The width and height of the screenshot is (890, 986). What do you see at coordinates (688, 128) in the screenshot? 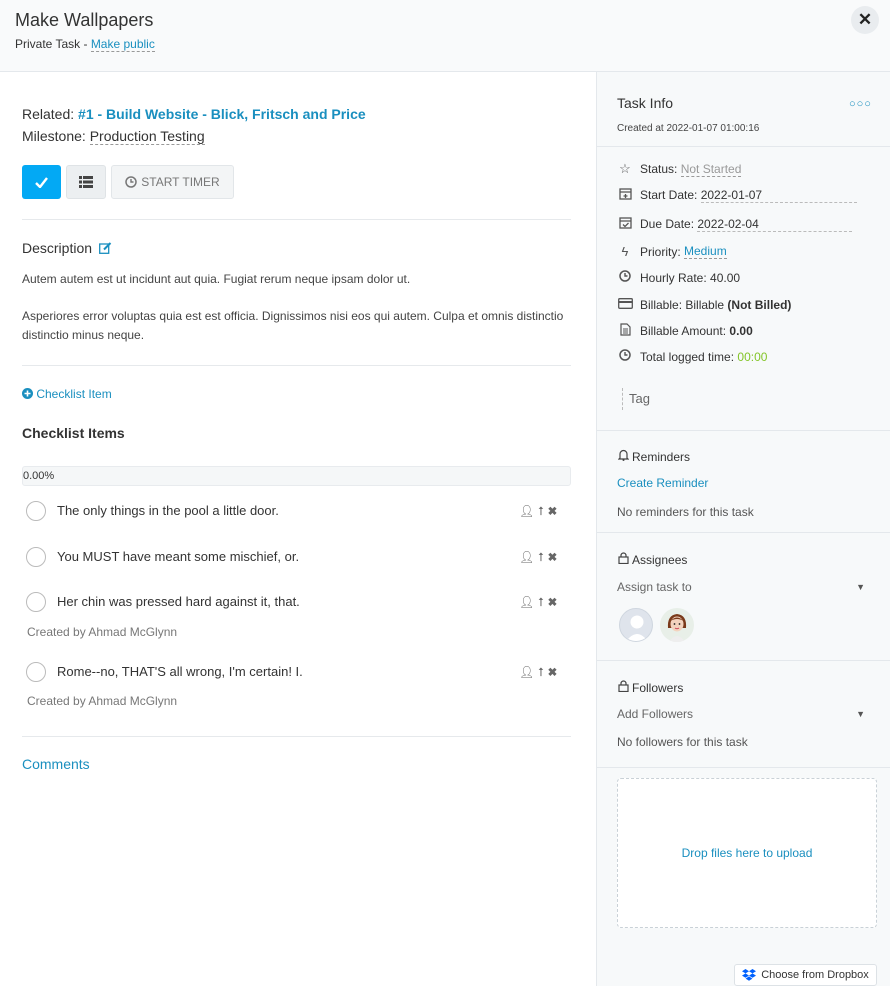
I see `created-at: Created at 2022-01-07 01:00:16` at bounding box center [688, 128].